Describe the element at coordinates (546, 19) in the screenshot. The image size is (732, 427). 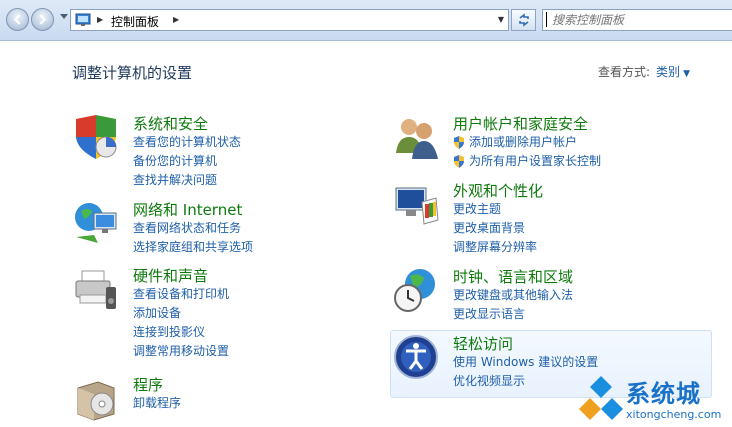
I see `text-cursor` at that location.